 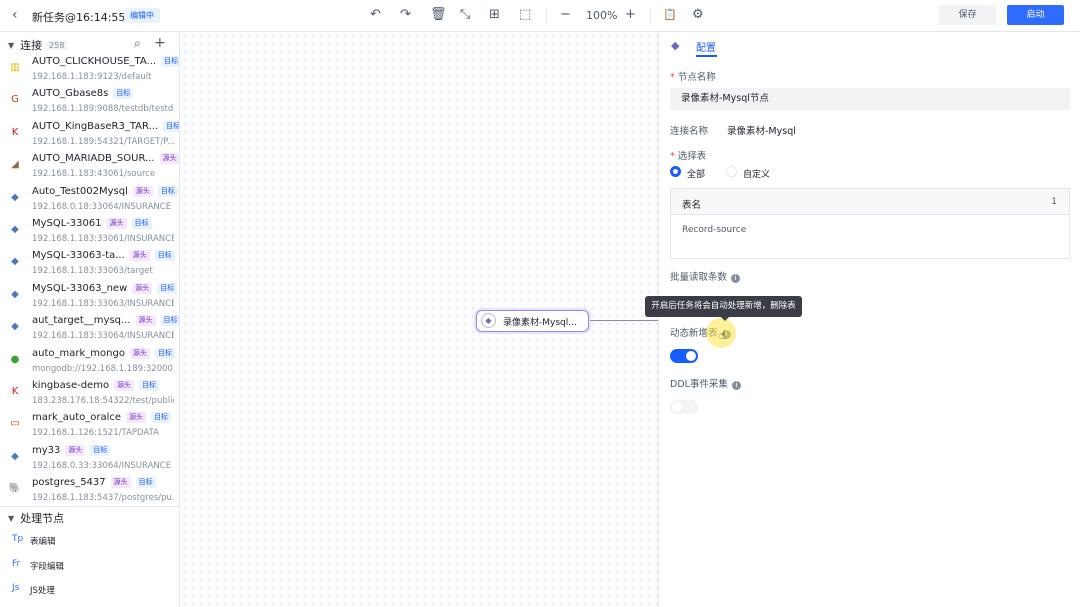 What do you see at coordinates (103, 303) in the screenshot?
I see `connection-address: 192.168.1.183:33063/INSURANCE` at bounding box center [103, 303].